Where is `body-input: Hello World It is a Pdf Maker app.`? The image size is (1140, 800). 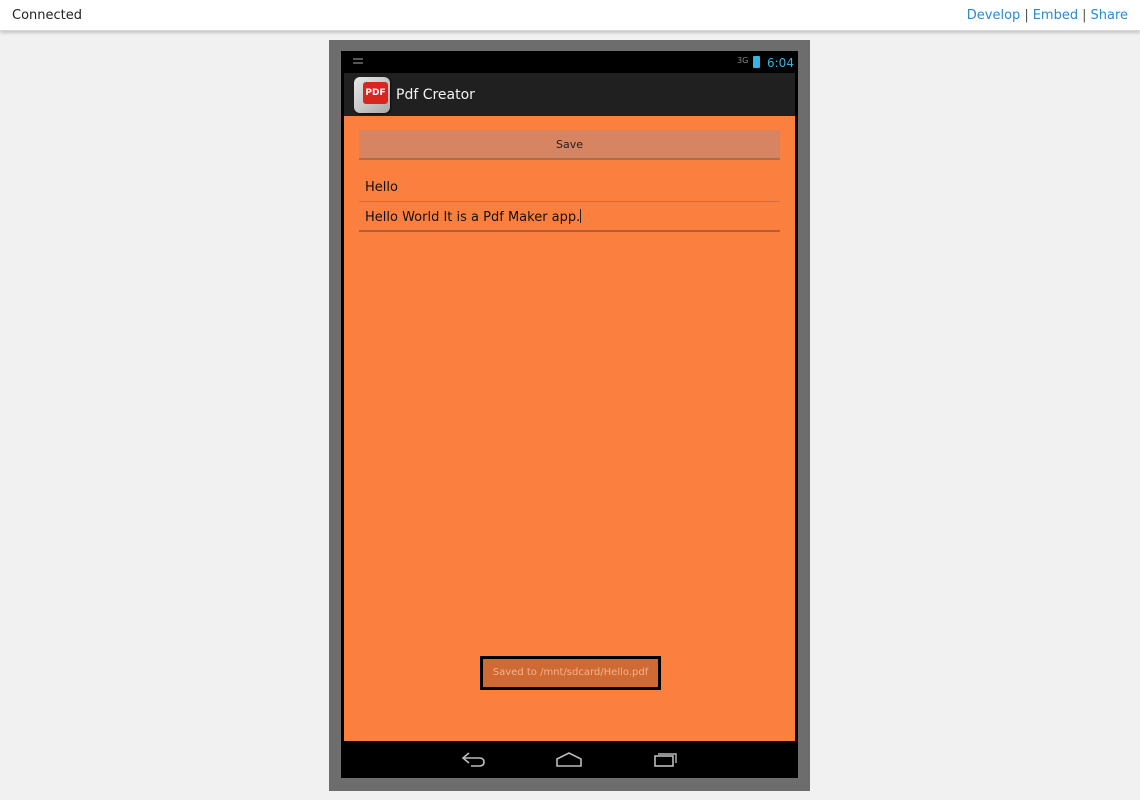
body-input: Hello World It is a Pdf Maker app. is located at coordinates (569, 219).